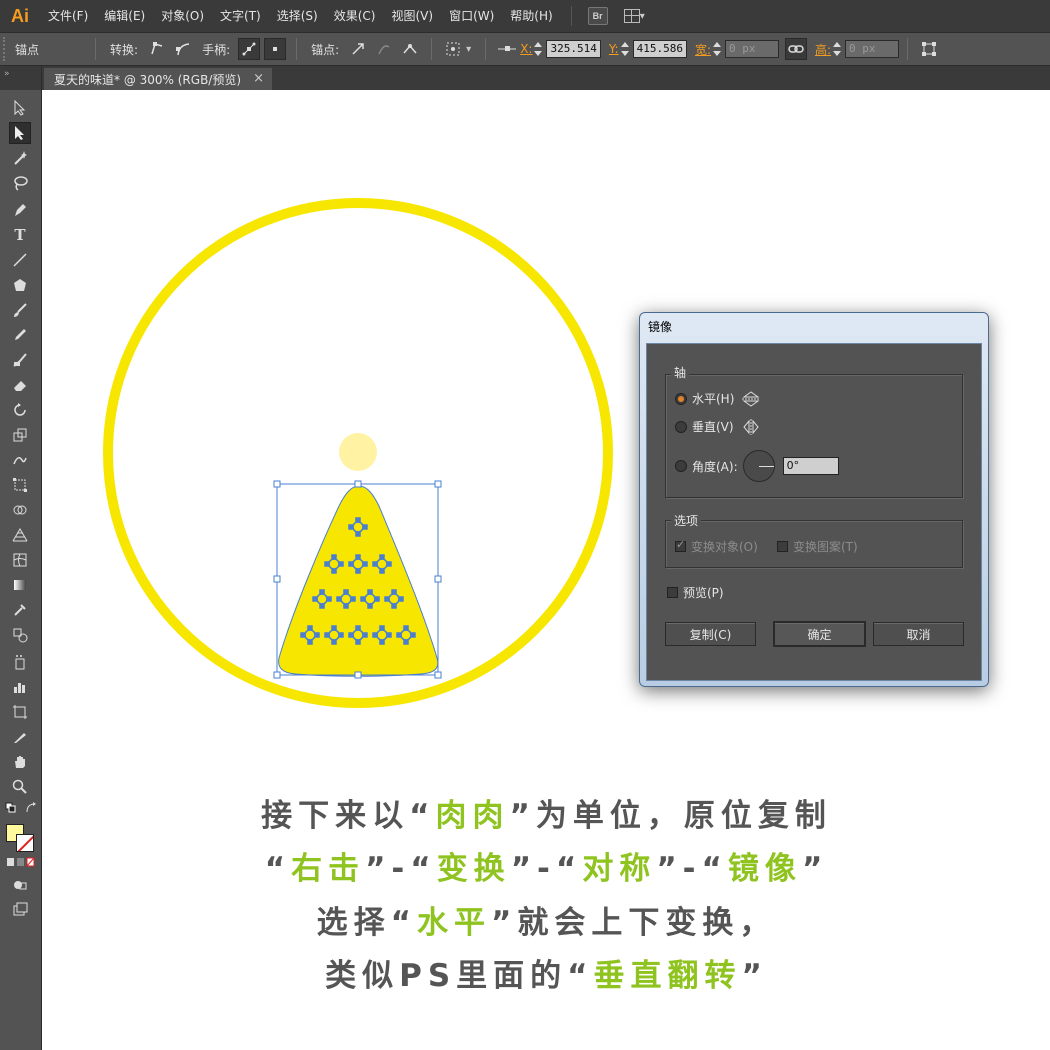  What do you see at coordinates (355, 16) in the screenshot?
I see `menu-effect: 效果(C)` at bounding box center [355, 16].